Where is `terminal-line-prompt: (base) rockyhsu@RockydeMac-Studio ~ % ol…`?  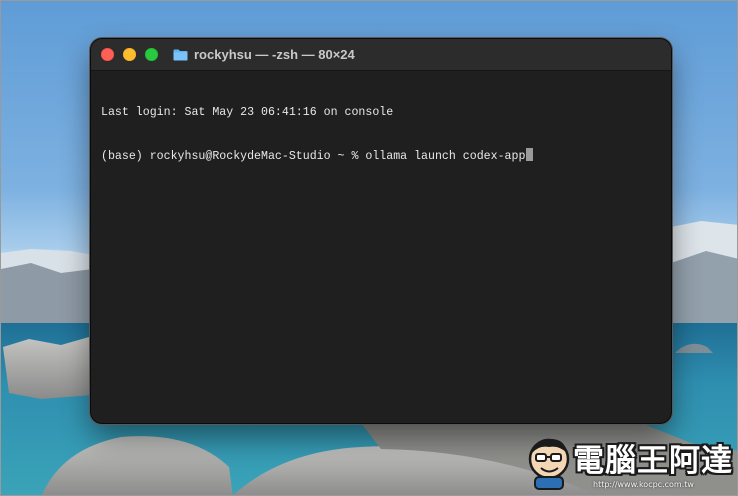 terminal-line-prompt: (base) rockyhsu@RockydeMac-Studio ~ % ol… is located at coordinates (381, 155).